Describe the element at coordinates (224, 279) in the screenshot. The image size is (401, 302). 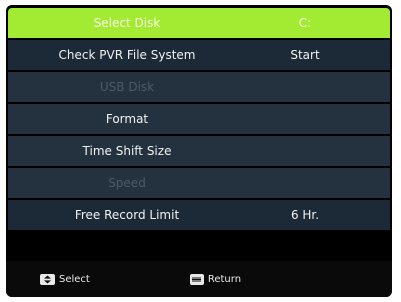
I see `return-hint-label: Return` at that location.